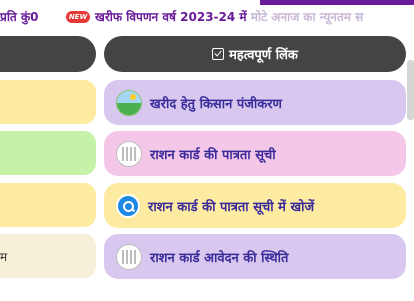  What do you see at coordinates (78, 17) in the screenshot?
I see `new-badge-icon: NEW` at bounding box center [78, 17].